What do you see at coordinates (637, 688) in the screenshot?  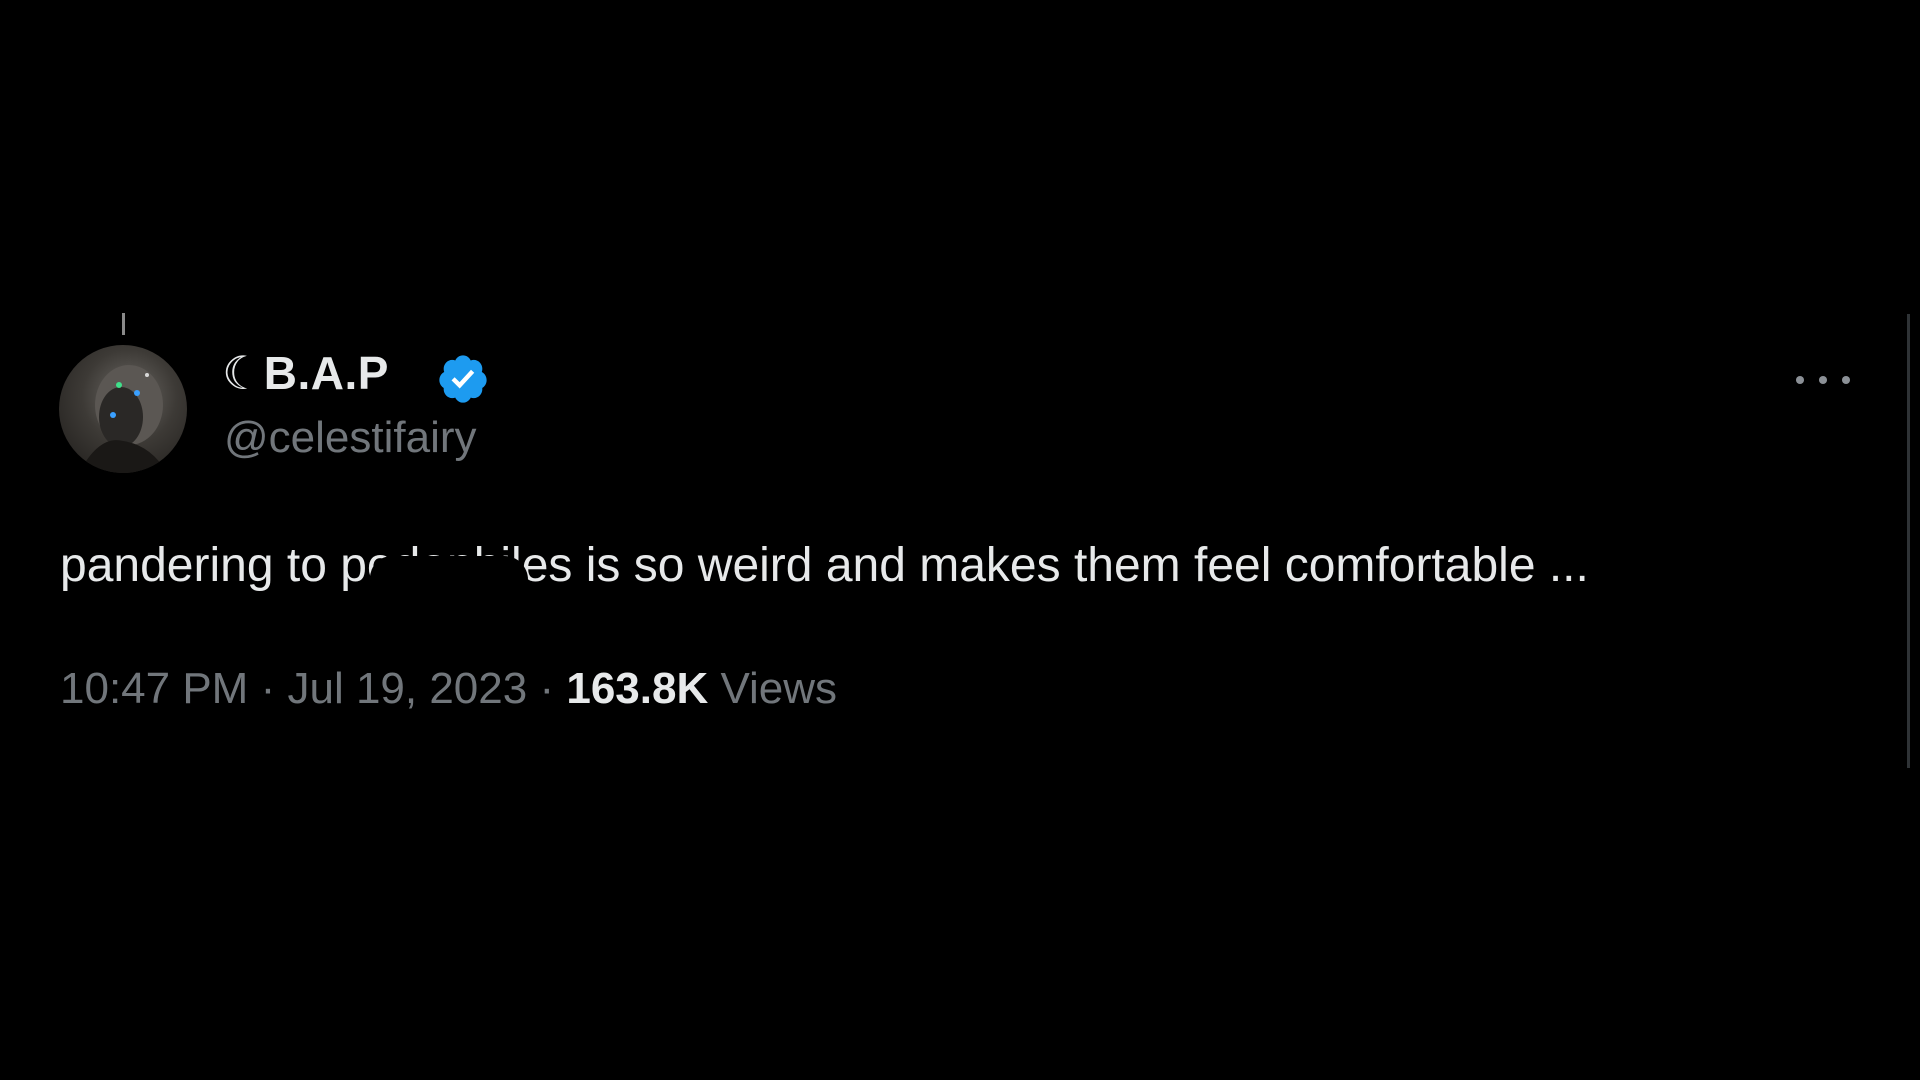 I see `views-count: 163.8K` at bounding box center [637, 688].